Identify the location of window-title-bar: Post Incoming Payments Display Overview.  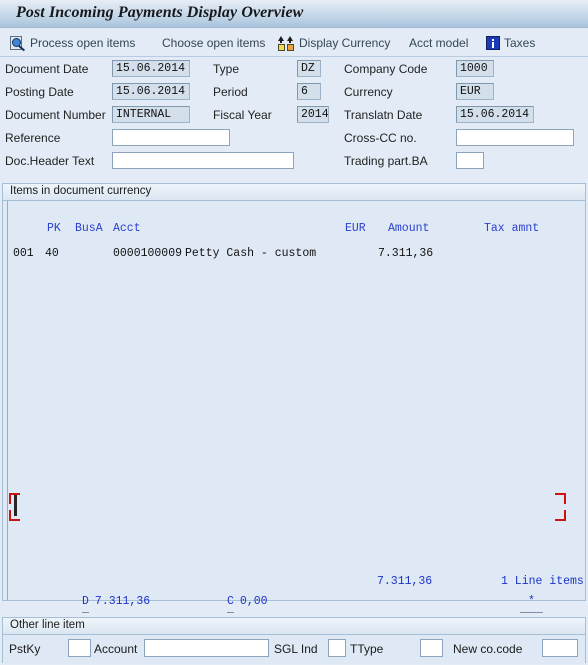
(294, 14).